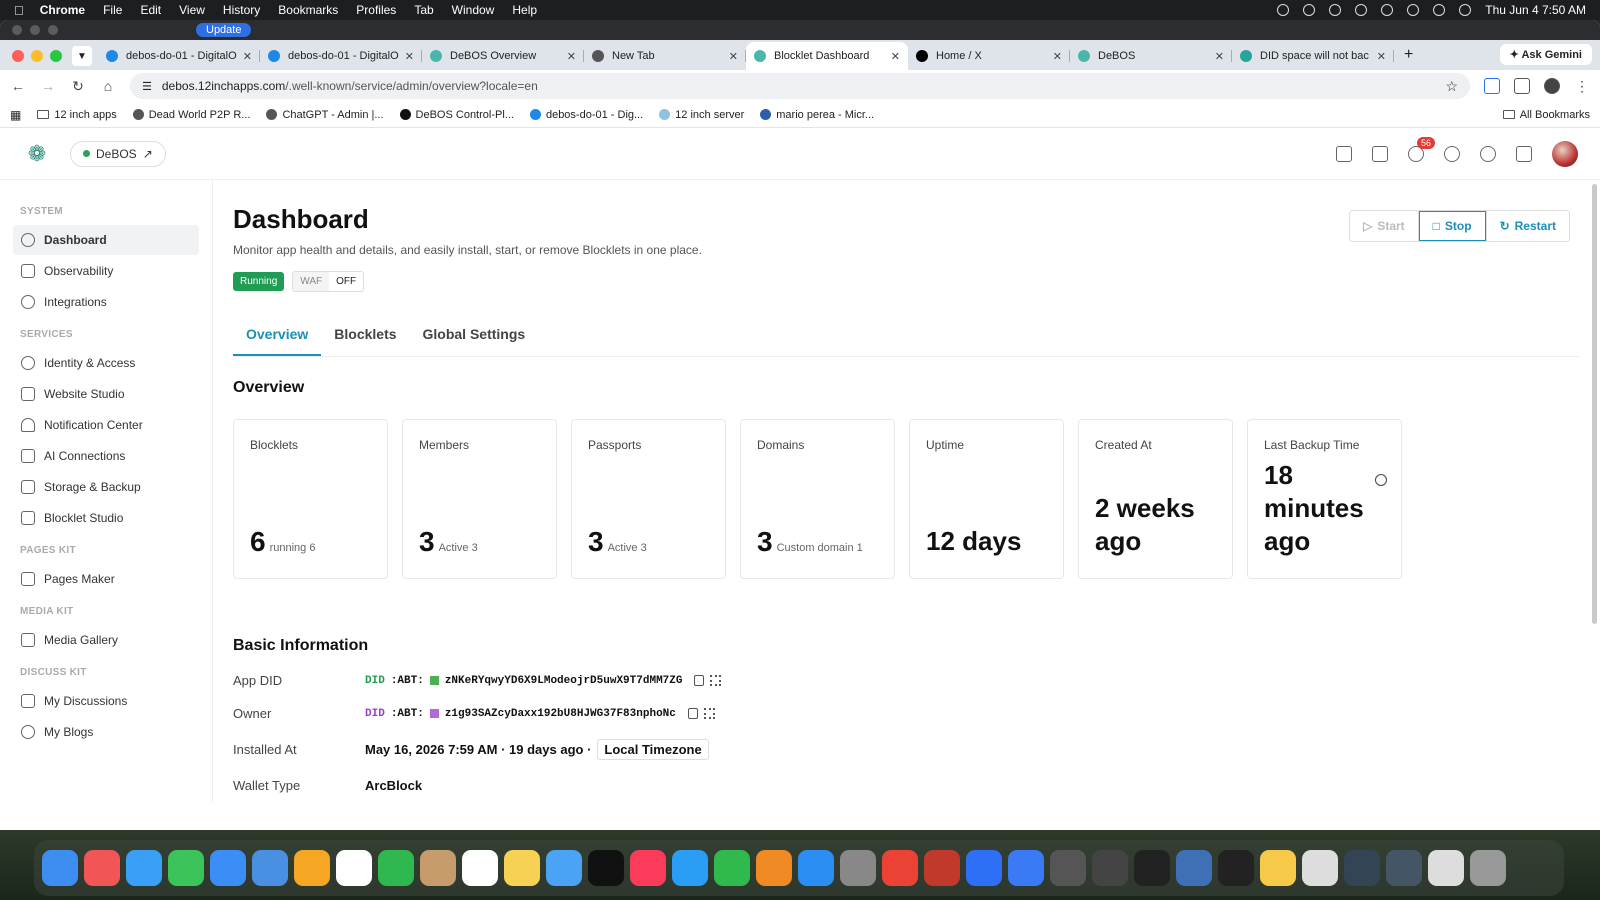 The height and width of the screenshot is (900, 1600). What do you see at coordinates (1387, 10) in the screenshot?
I see `wifi-off-icon` at bounding box center [1387, 10].